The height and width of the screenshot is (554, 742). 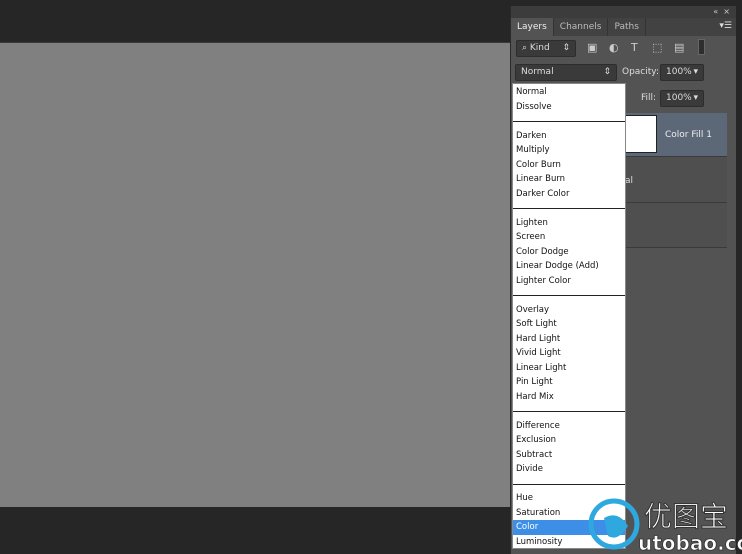 What do you see at coordinates (629, 181) in the screenshot?
I see `layer-name: al` at bounding box center [629, 181].